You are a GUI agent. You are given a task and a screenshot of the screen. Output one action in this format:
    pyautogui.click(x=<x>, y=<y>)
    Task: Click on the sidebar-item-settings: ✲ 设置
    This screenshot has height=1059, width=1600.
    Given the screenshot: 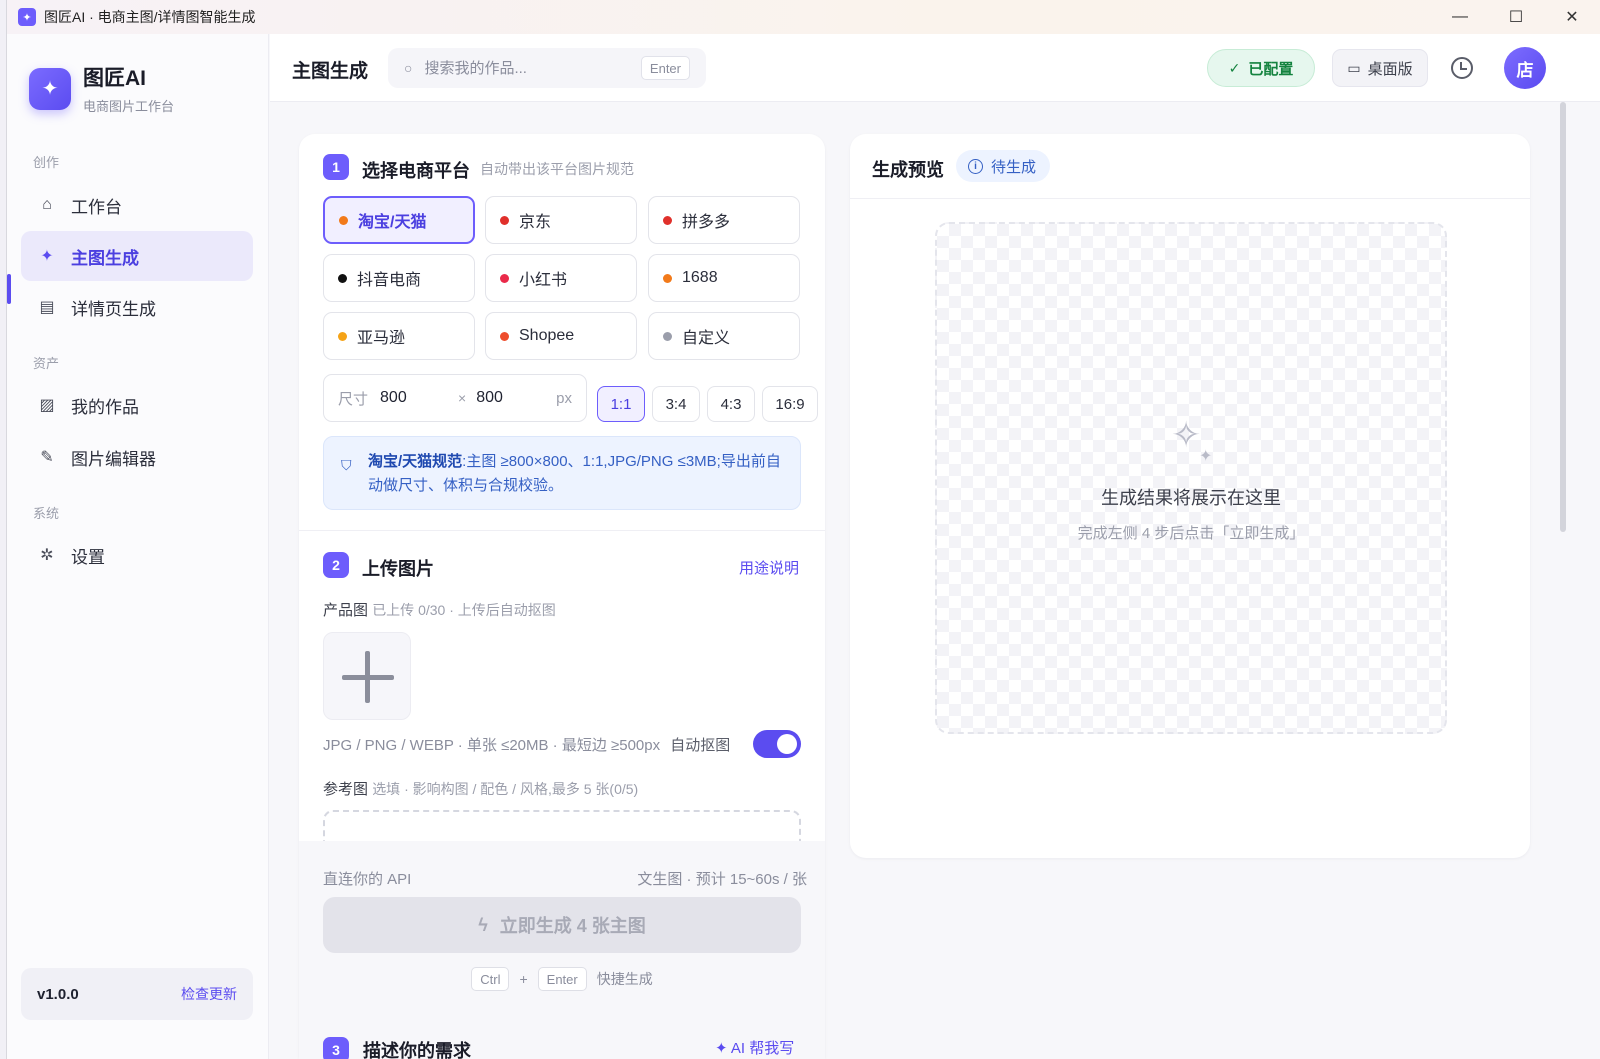 What is the action you would take?
    pyautogui.click(x=137, y=555)
    